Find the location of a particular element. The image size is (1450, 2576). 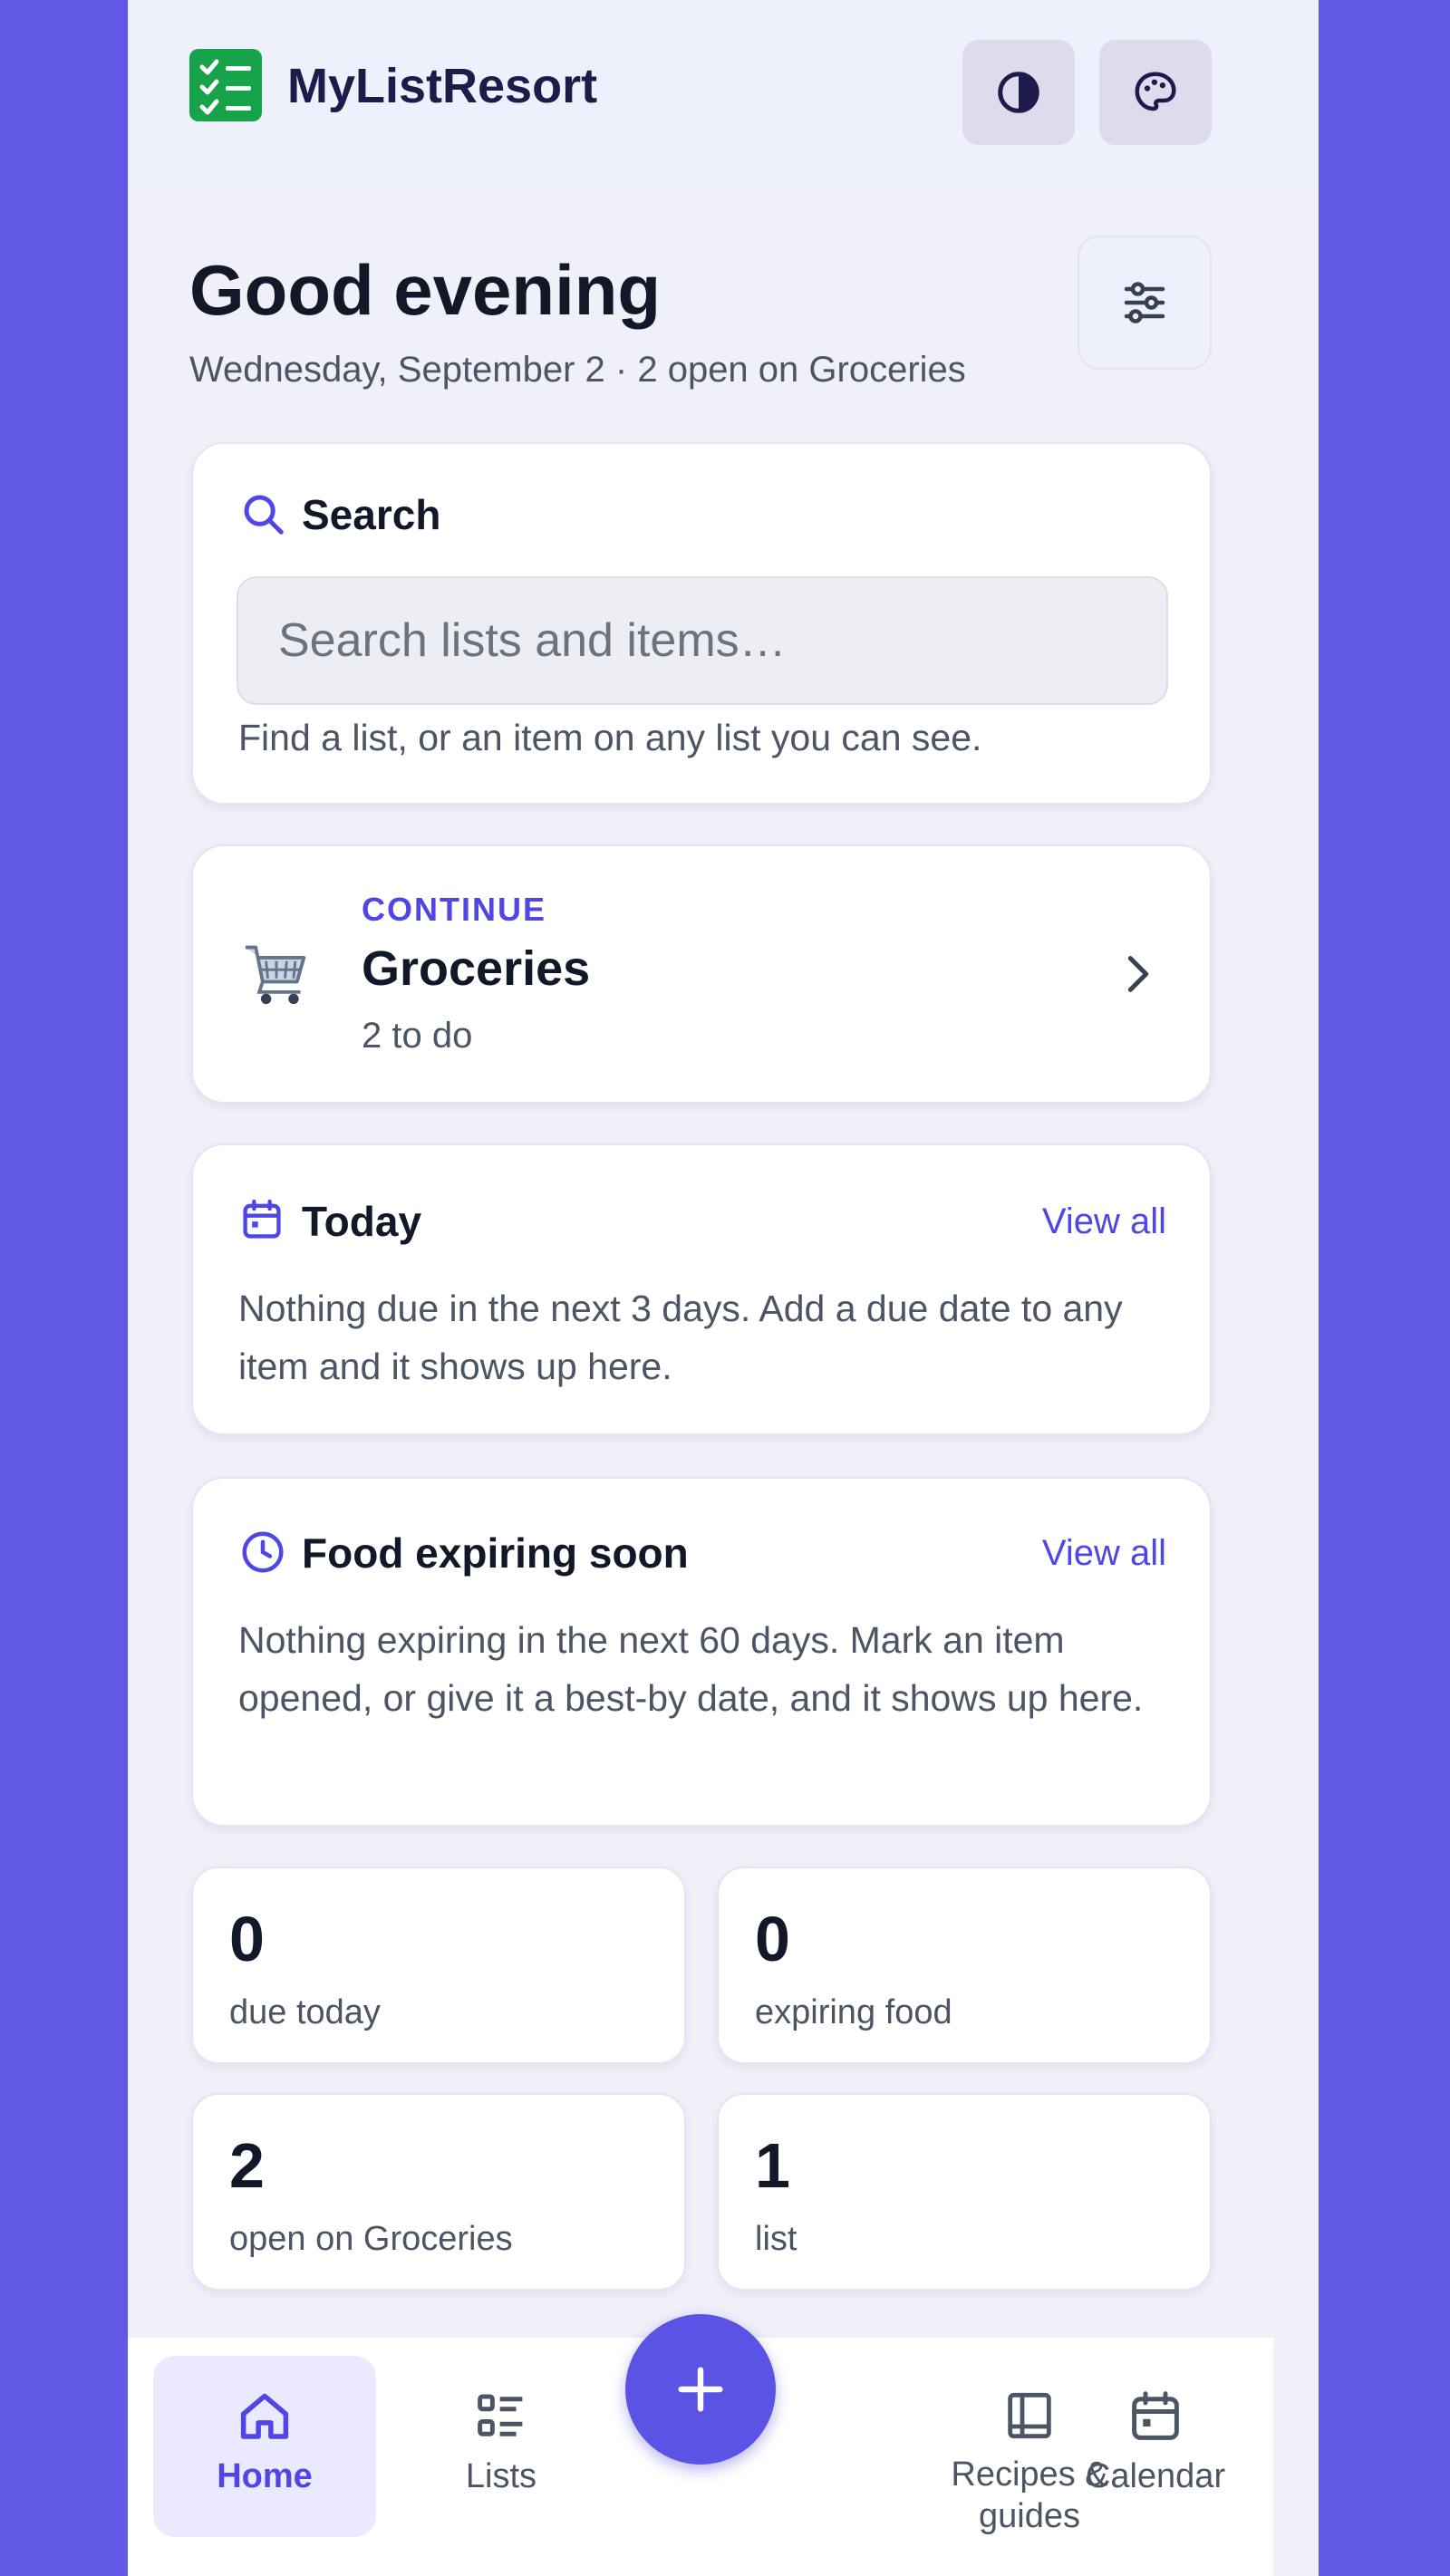

palette-button is located at coordinates (1155, 92).